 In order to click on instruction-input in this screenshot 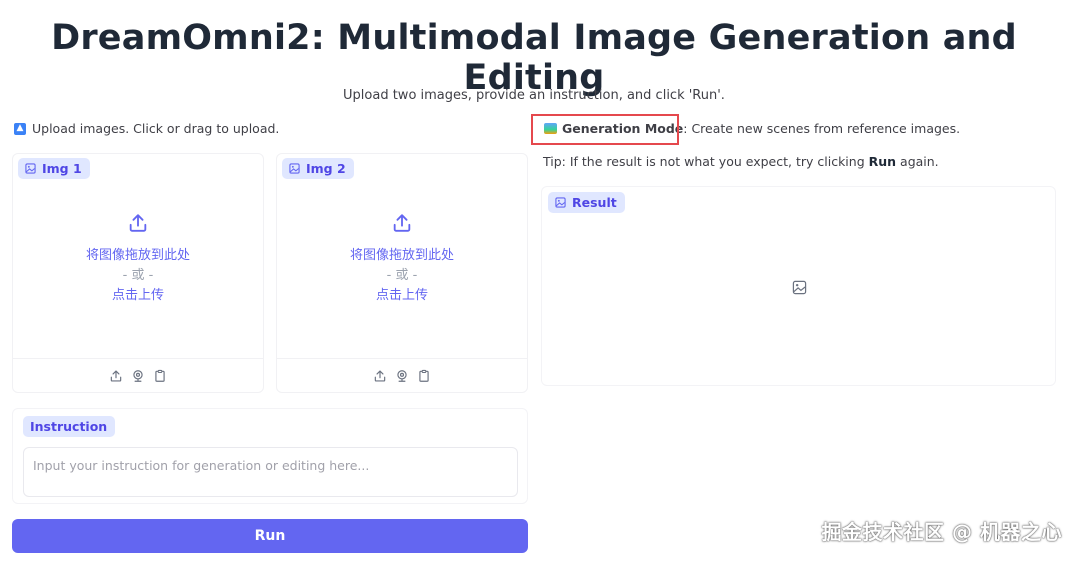, I will do `click(270, 472)`.